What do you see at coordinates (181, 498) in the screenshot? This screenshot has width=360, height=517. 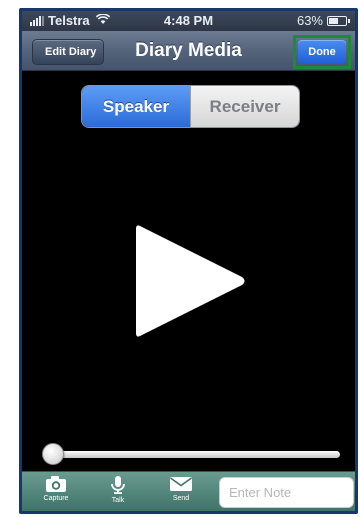 I see `send-label: Send` at bounding box center [181, 498].